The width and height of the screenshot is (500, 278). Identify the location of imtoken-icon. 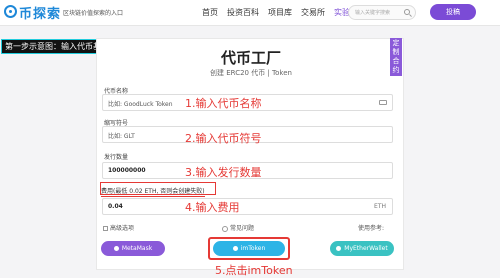
(235, 248).